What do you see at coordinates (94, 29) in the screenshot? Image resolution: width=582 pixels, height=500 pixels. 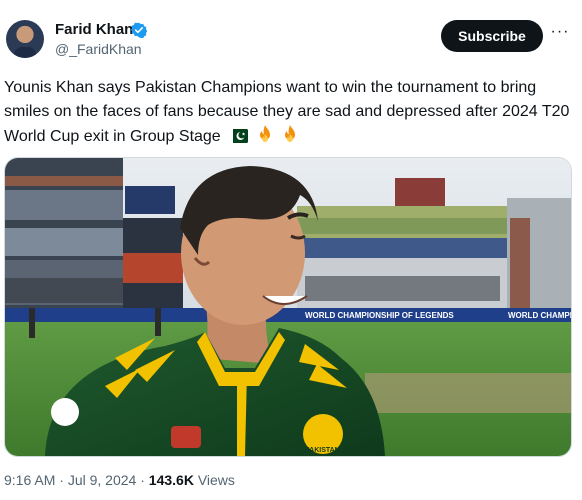 I see `author-name: Farid Khan` at bounding box center [94, 29].